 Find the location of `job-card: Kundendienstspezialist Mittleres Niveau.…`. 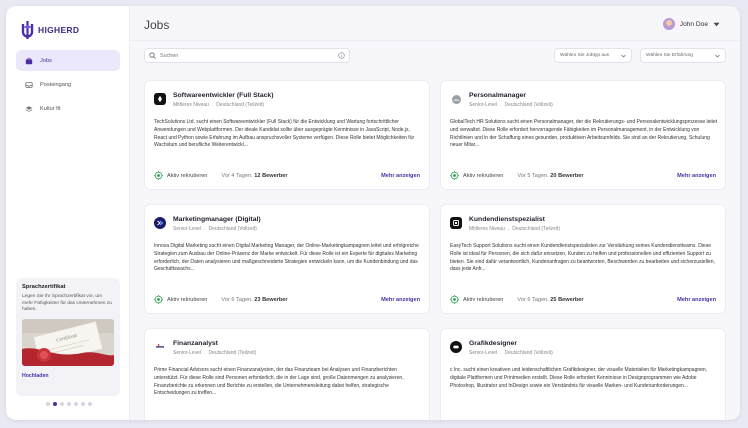

job-card: Kundendienstspezialist Mittleres Niveau.… is located at coordinates (583, 259).